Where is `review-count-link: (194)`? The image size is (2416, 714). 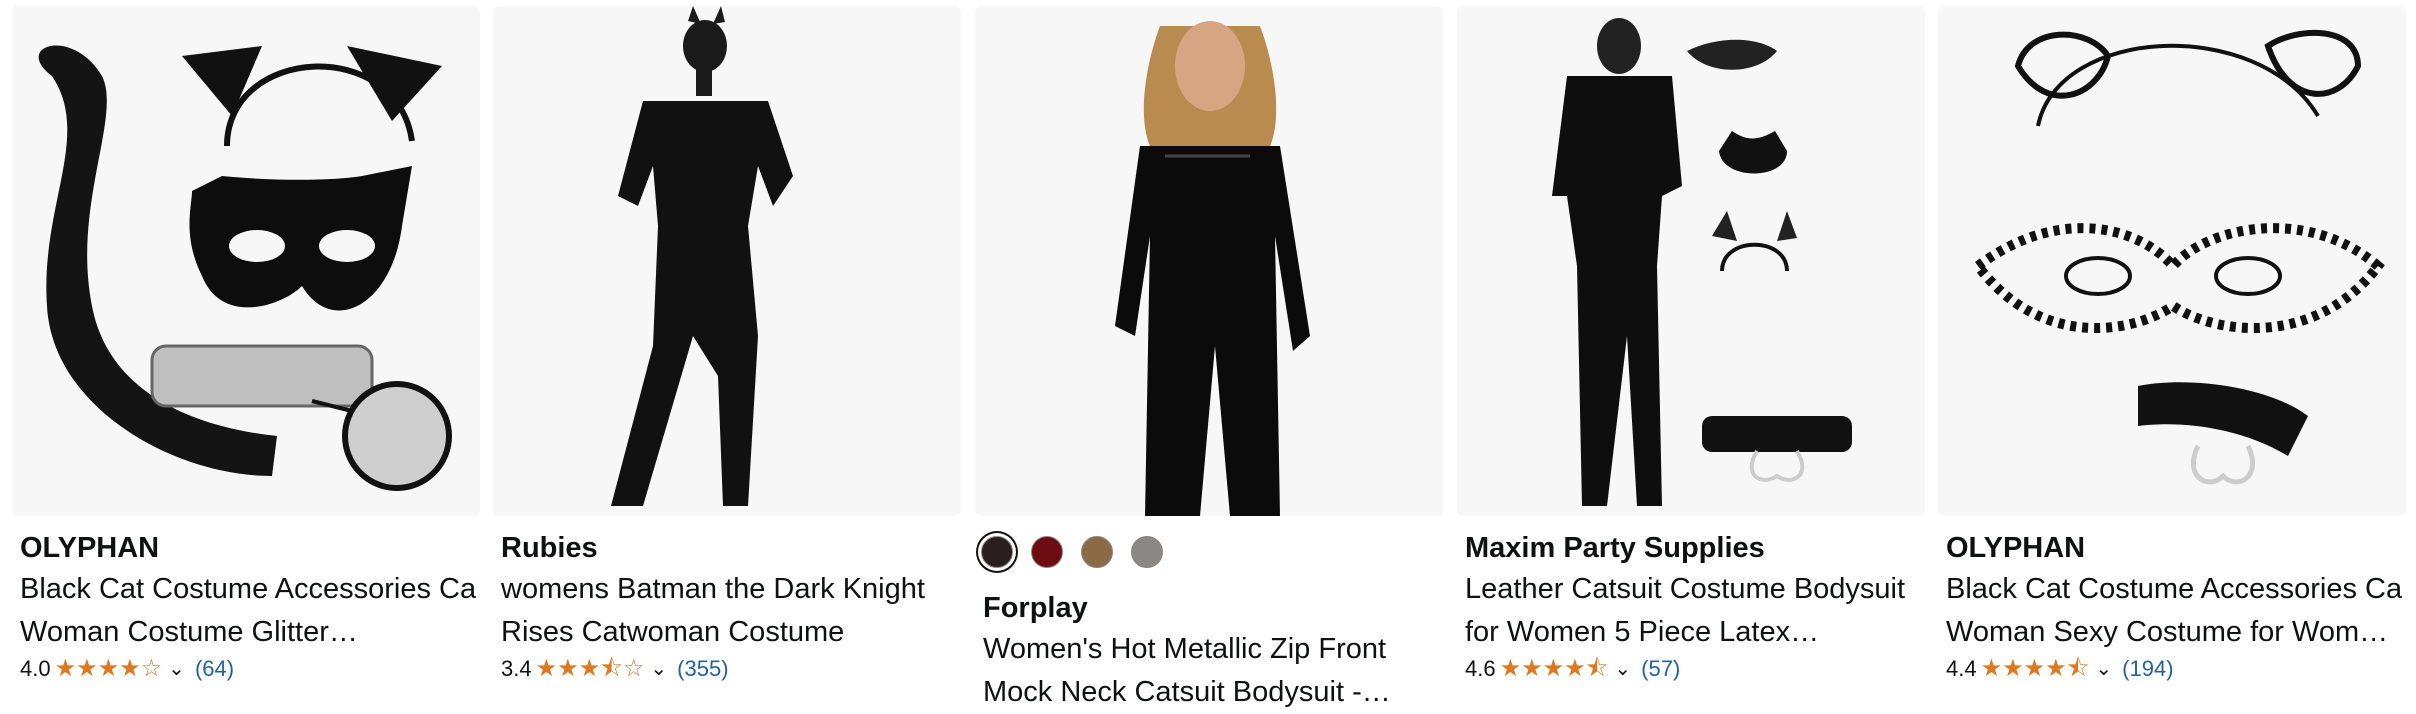
review-count-link: (194) is located at coordinates (2147, 669).